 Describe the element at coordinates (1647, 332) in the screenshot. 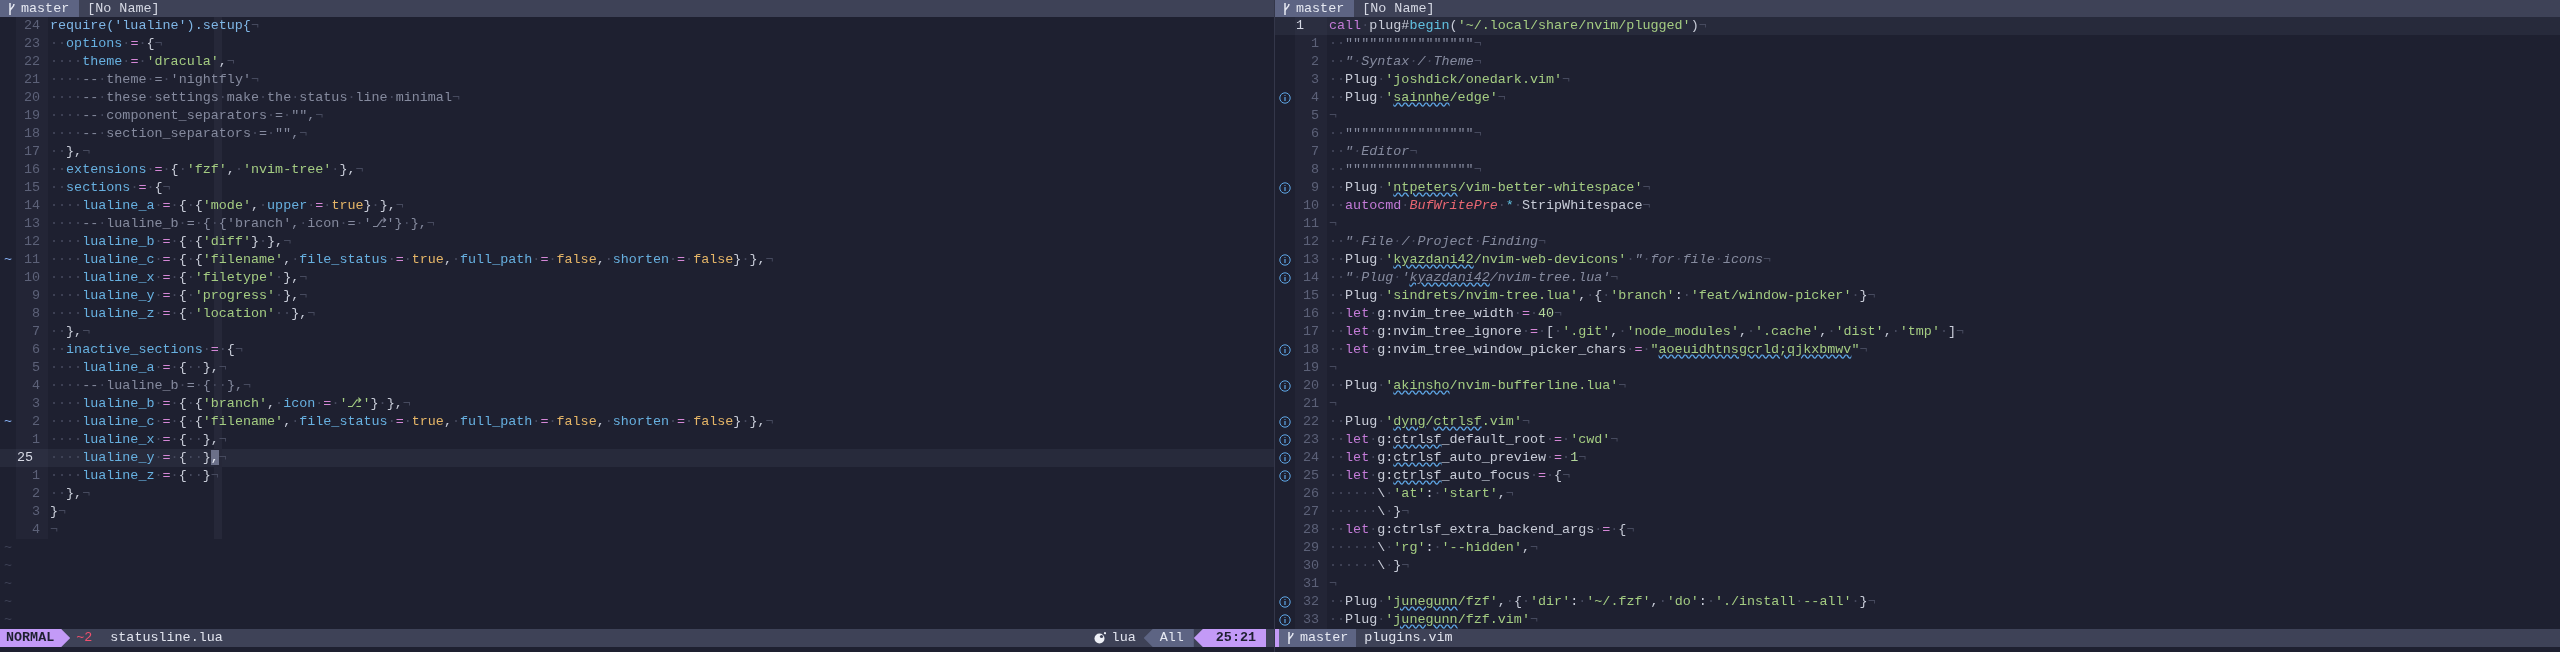

I see `code-line: ··let·g:nvim_tree_ignore·=·[·'.git',·'node_modules',·'.cache',·'dist',·'tmp'·]¬` at that location.